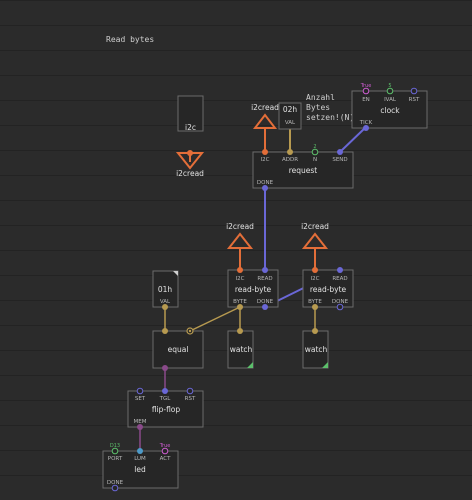 This screenshot has height=500, width=472. I want to click on i2cread-bus-rb1-node: i2cread, so click(240, 235).